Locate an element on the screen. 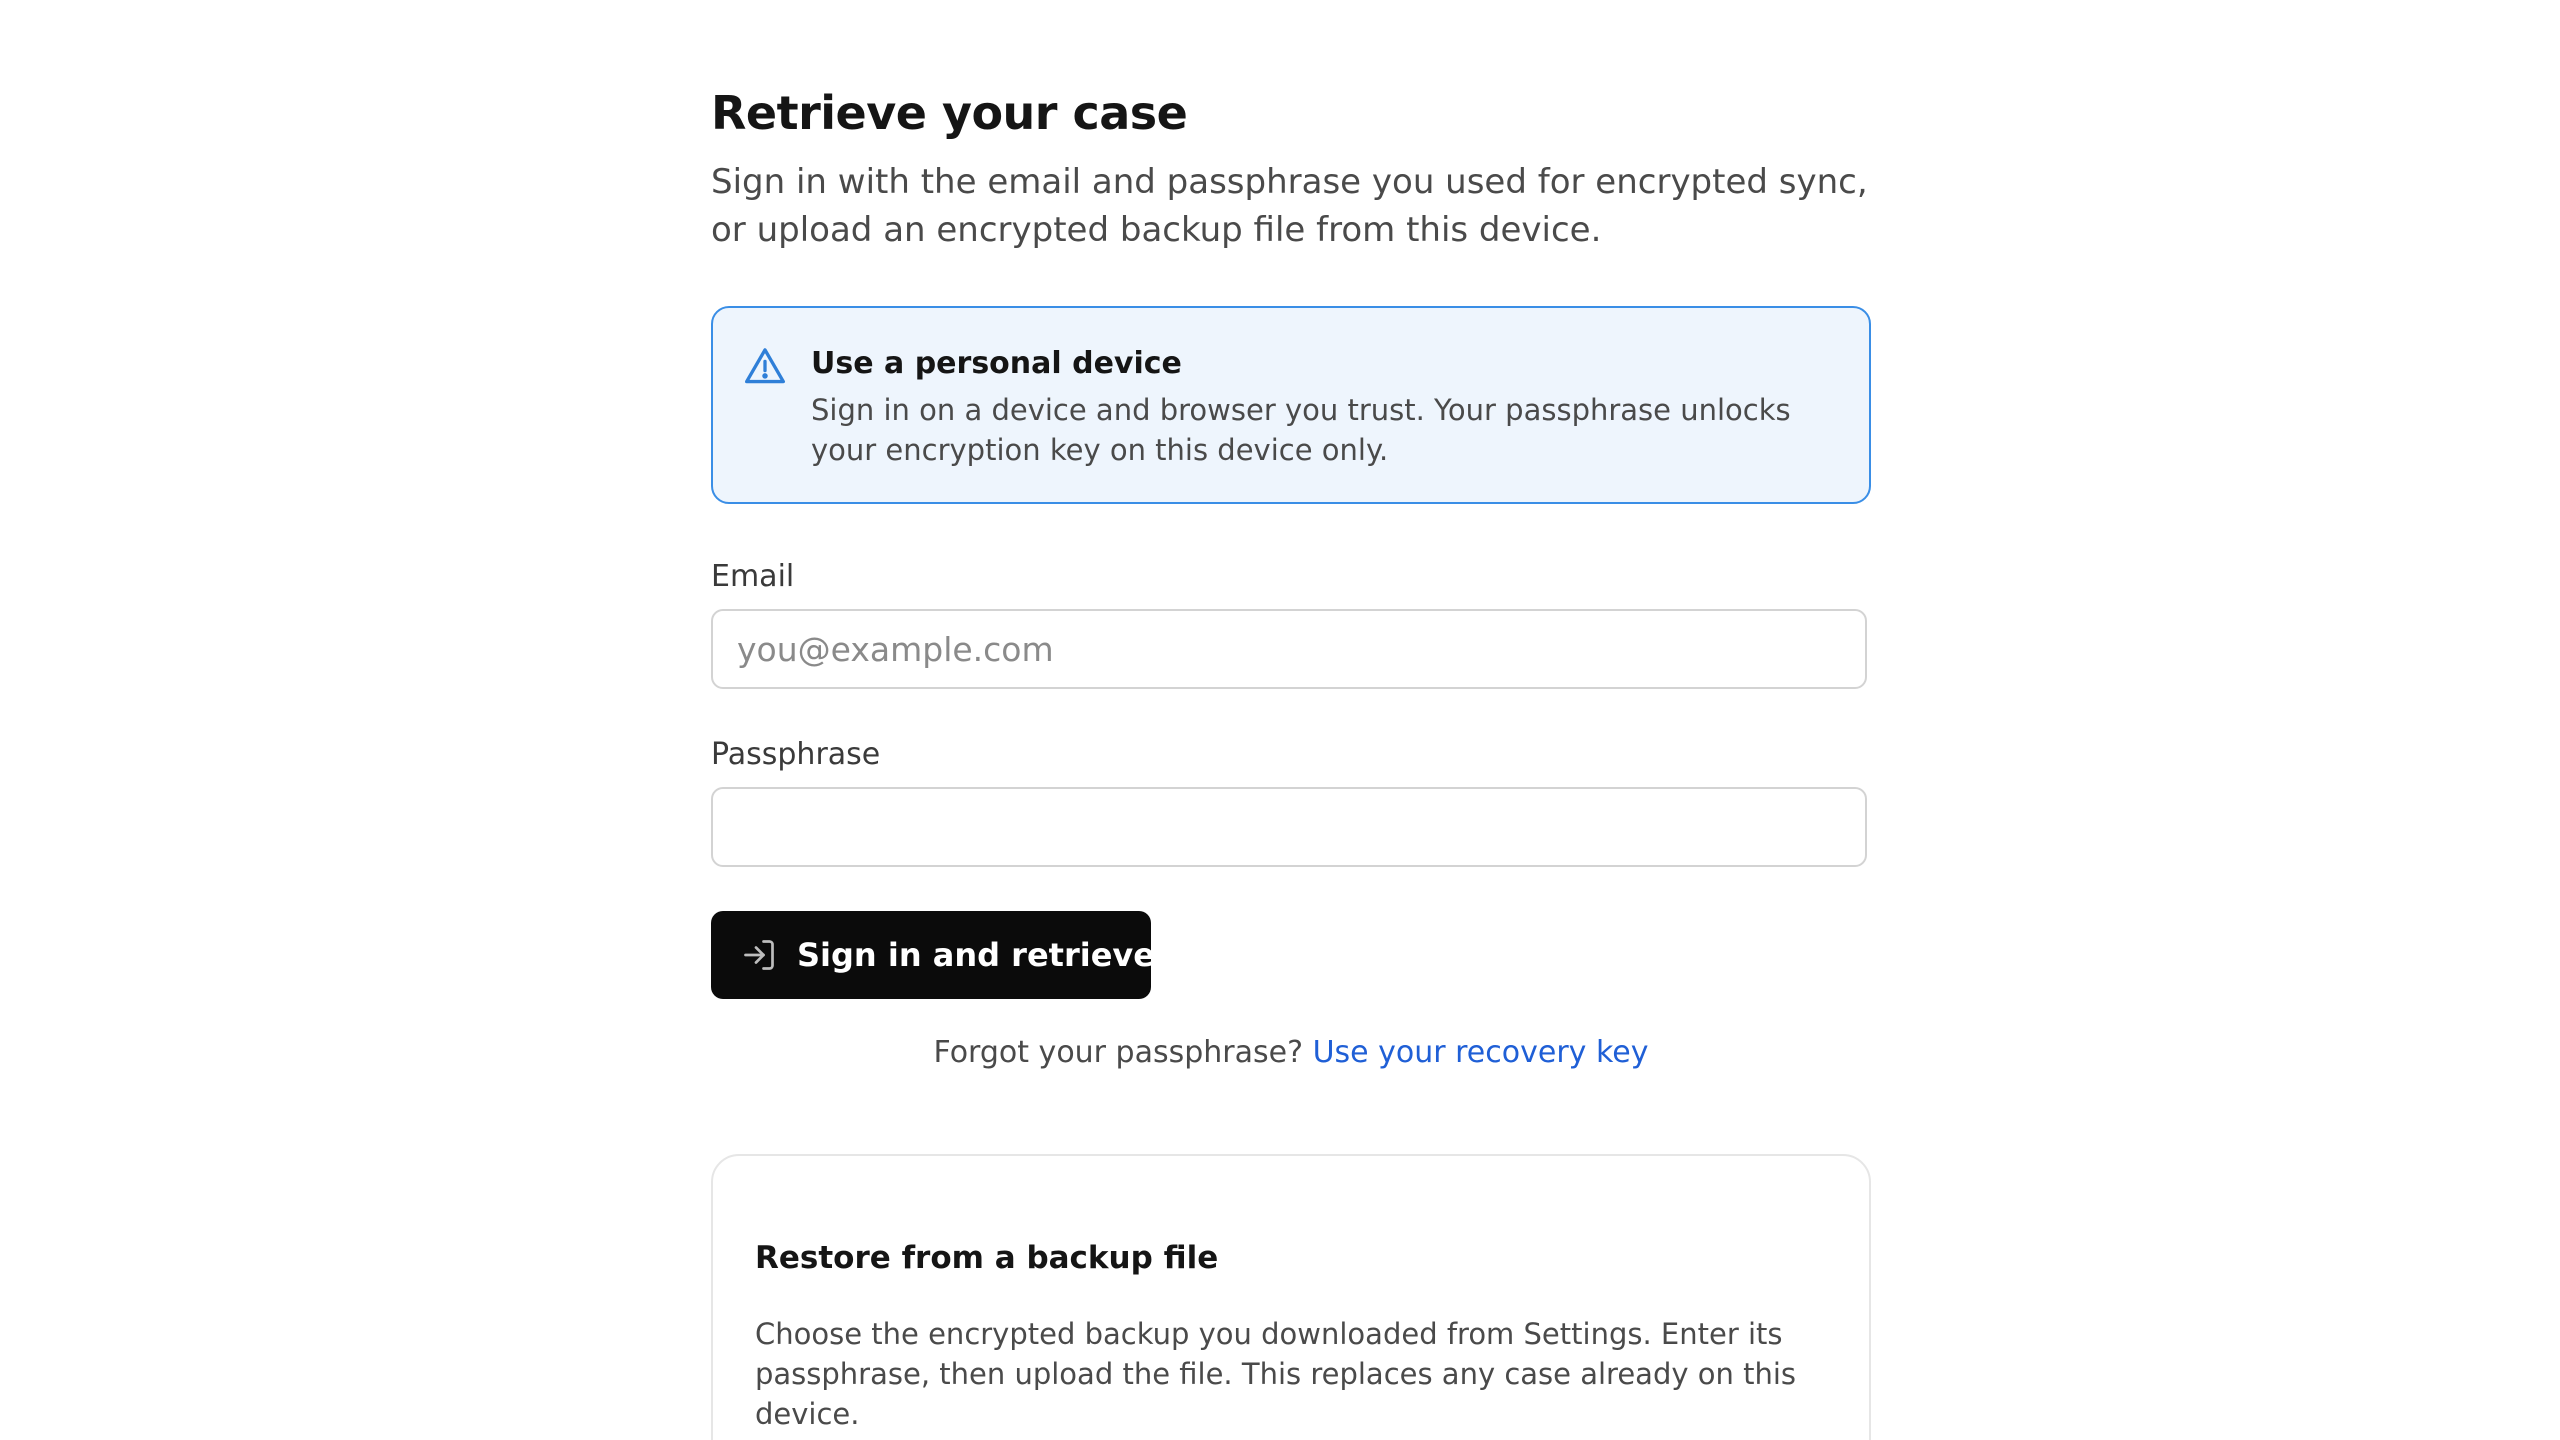 The width and height of the screenshot is (2560, 1440). sign-in-button-label: Sign in and retrieve is located at coordinates (976, 955).